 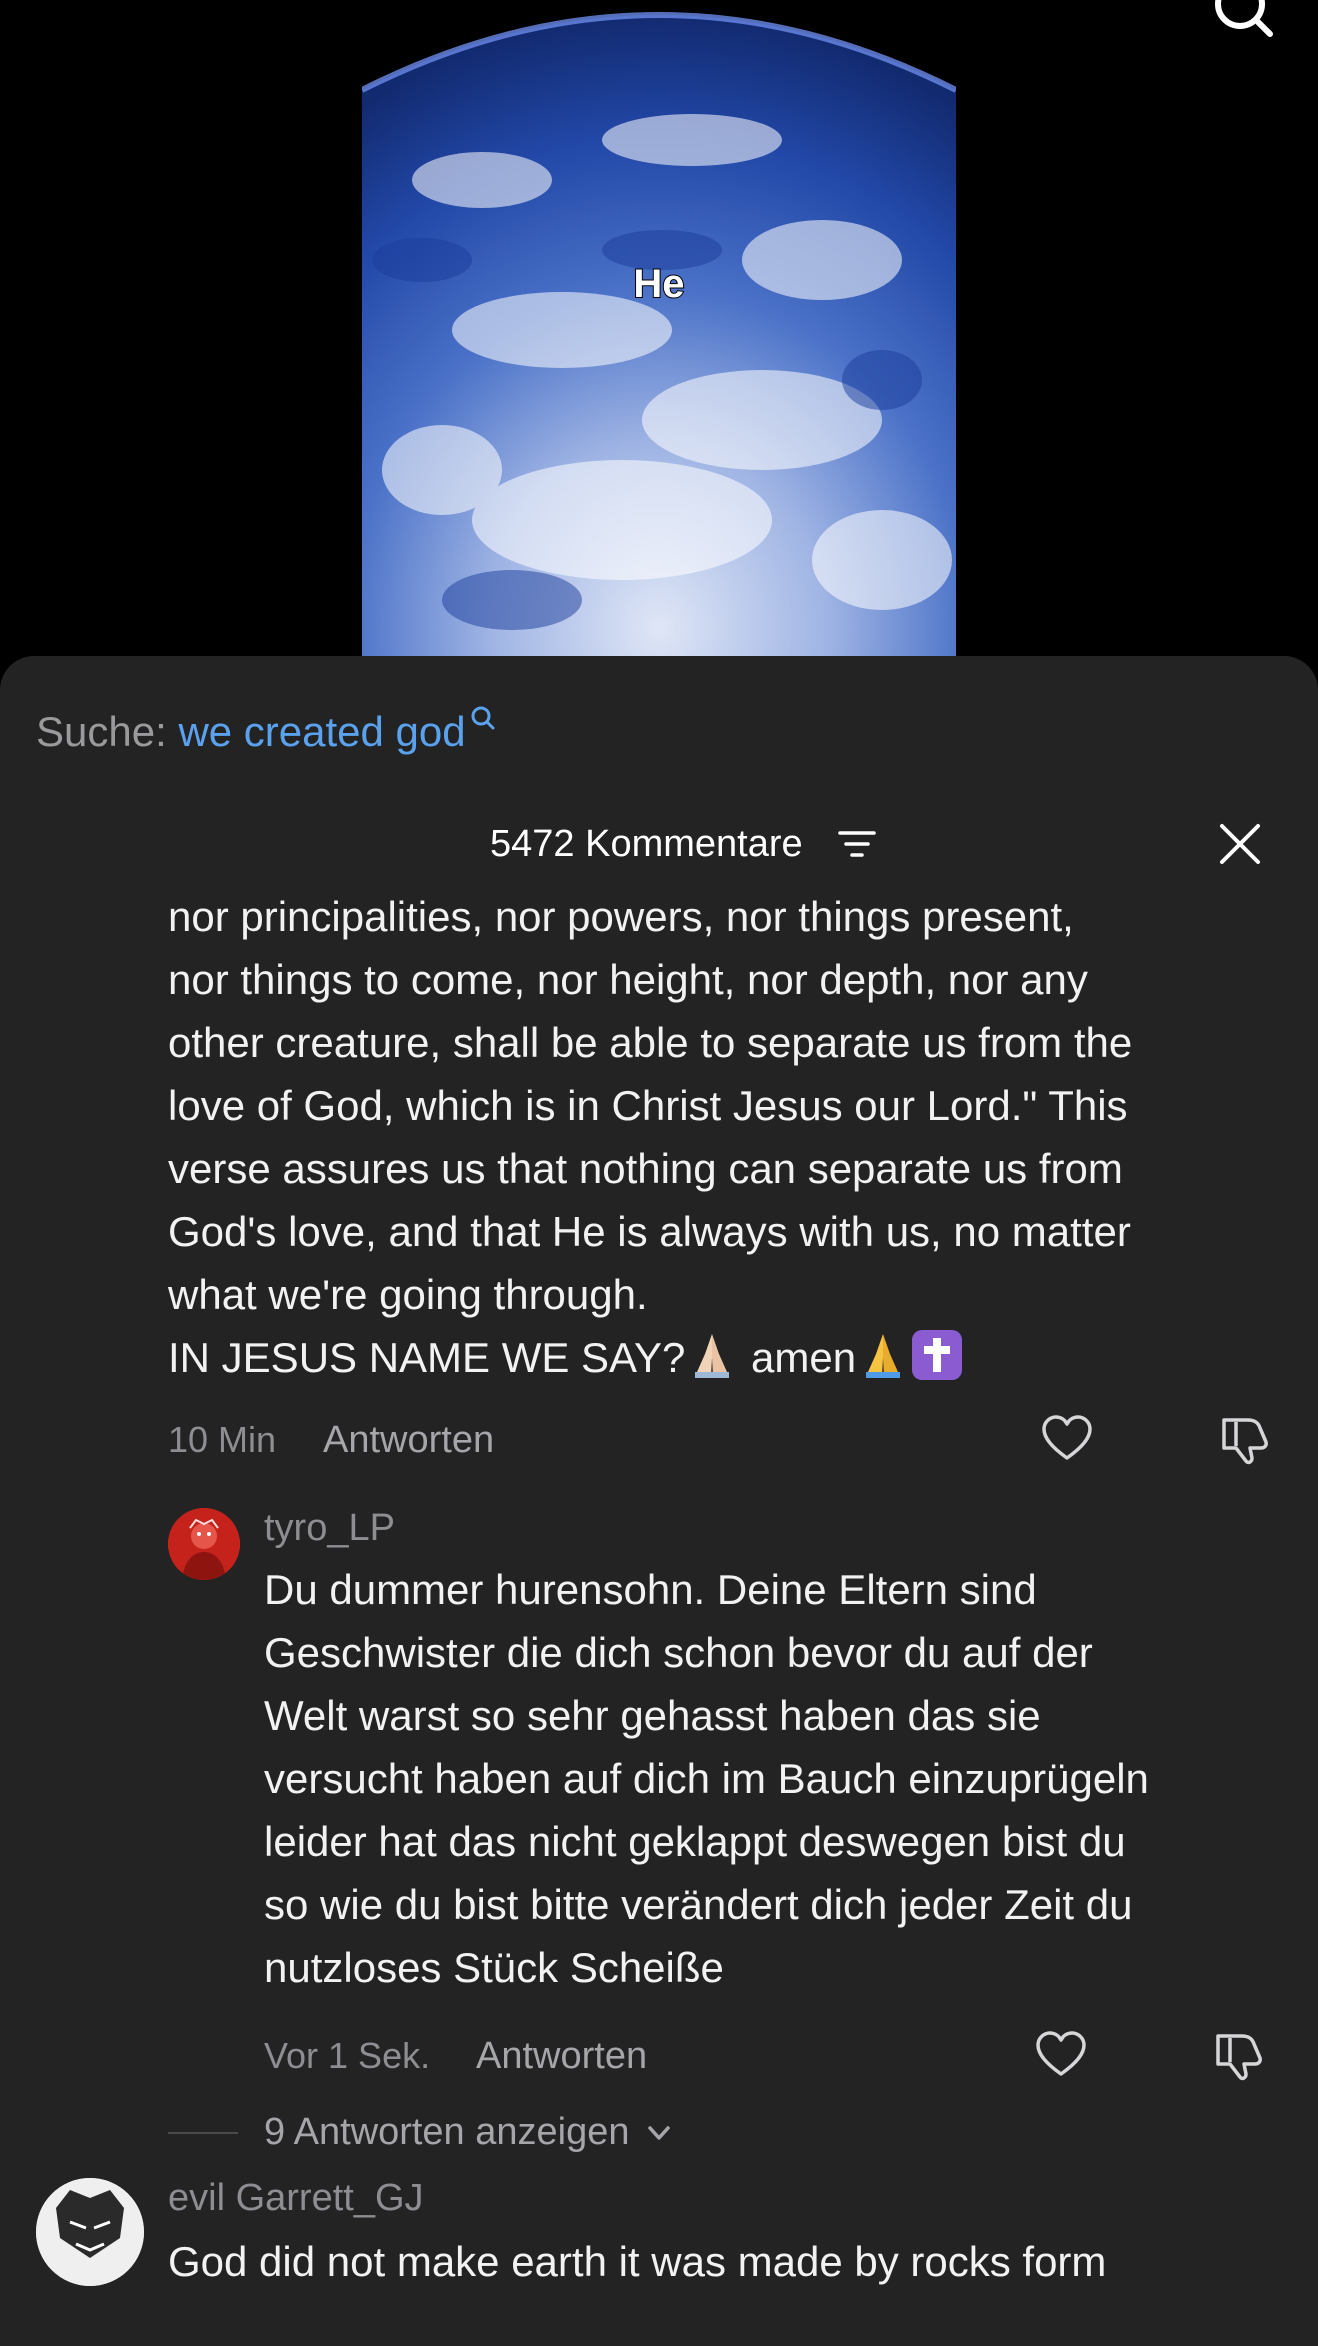 I want to click on related-search: Suche: we created god, so click(x=267, y=732).